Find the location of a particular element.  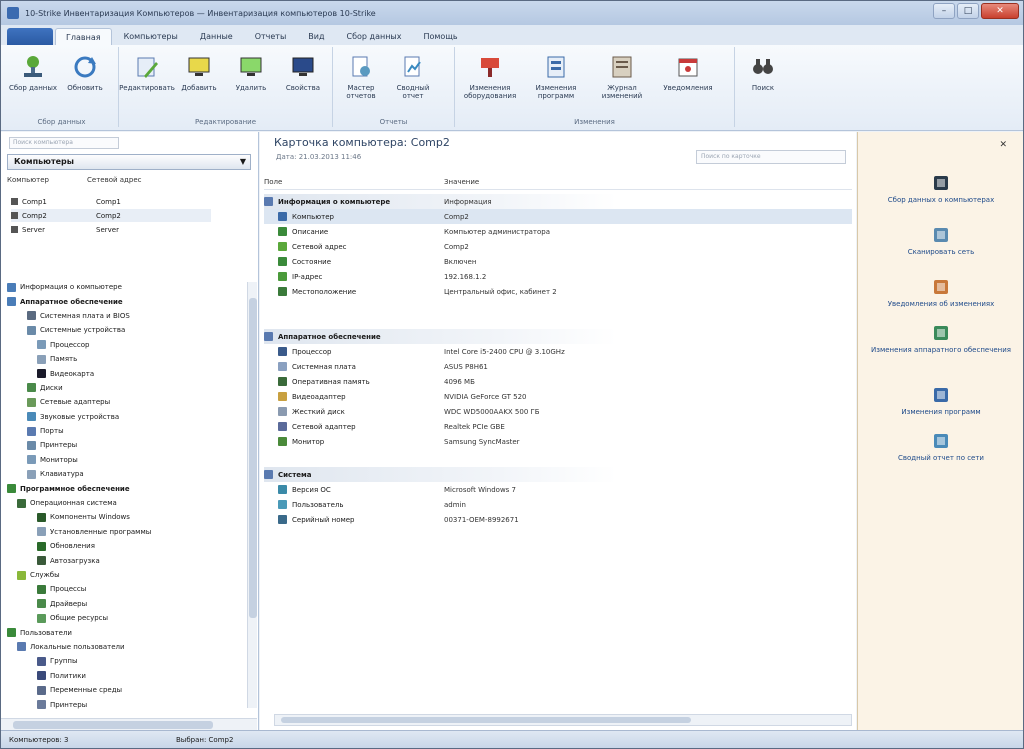

tree-node: Память is located at coordinates (127, 359).